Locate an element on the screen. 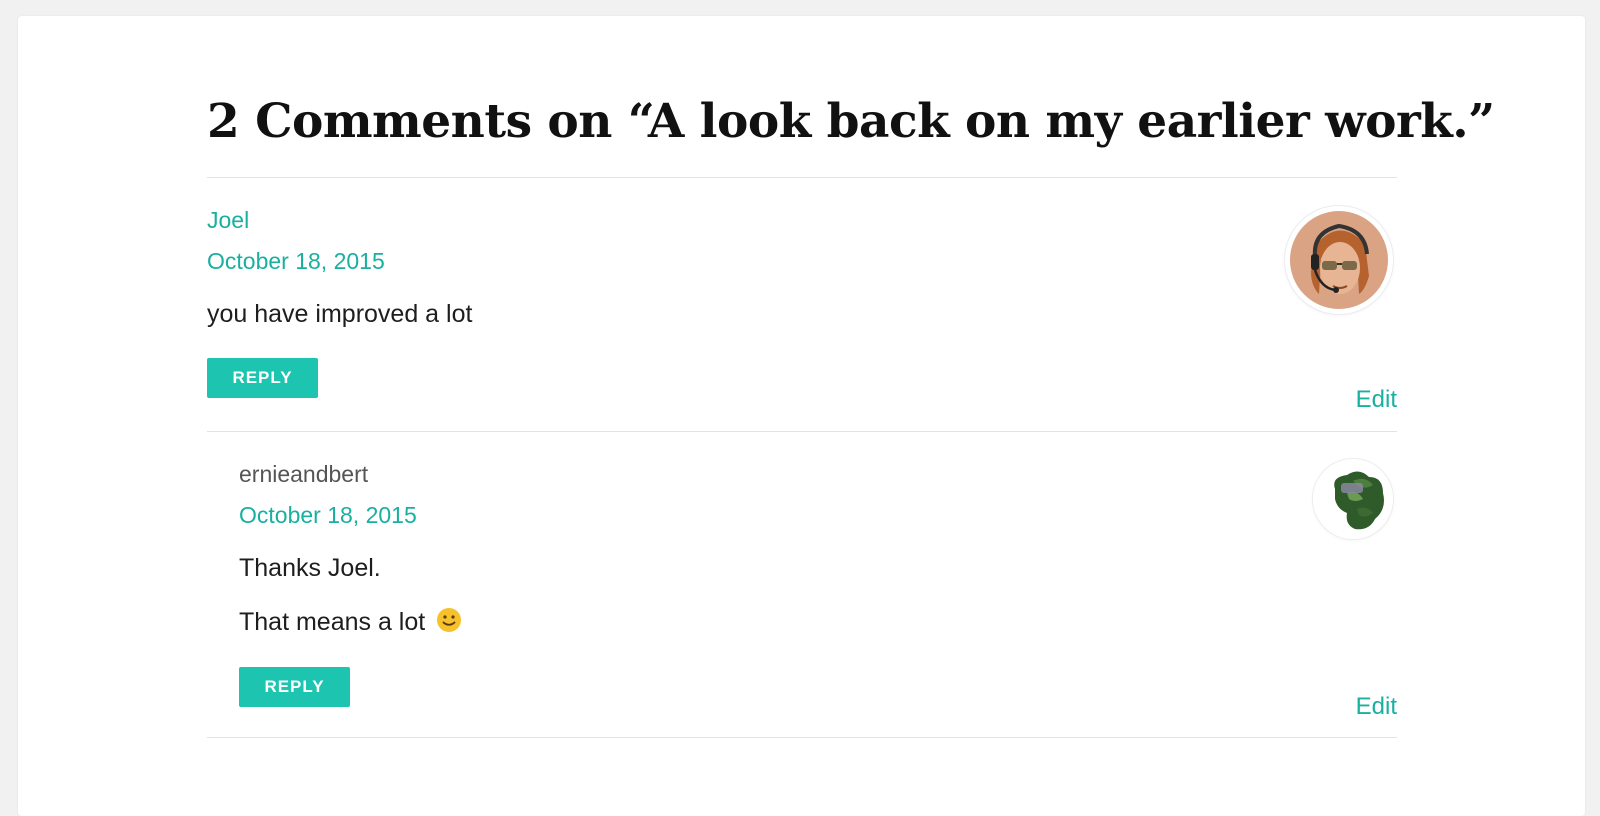 Image resolution: width=1600 pixels, height=816 pixels. comment-body: That means a lot is located at coordinates (350, 623).